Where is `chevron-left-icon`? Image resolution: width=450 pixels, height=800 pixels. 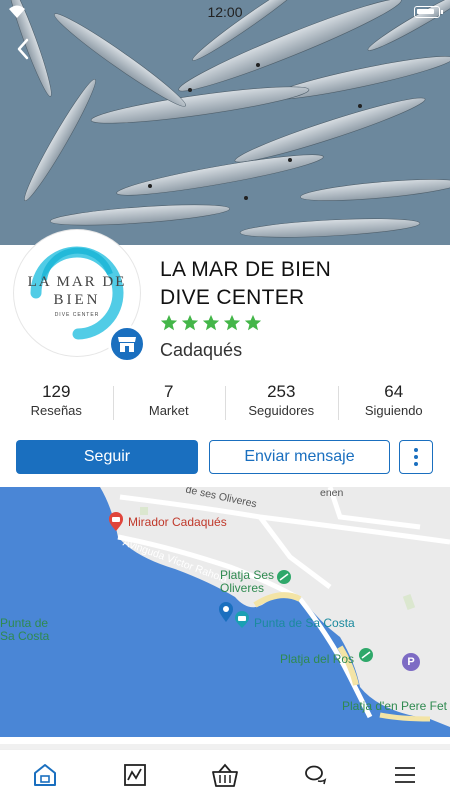 chevron-left-icon is located at coordinates (23, 49).